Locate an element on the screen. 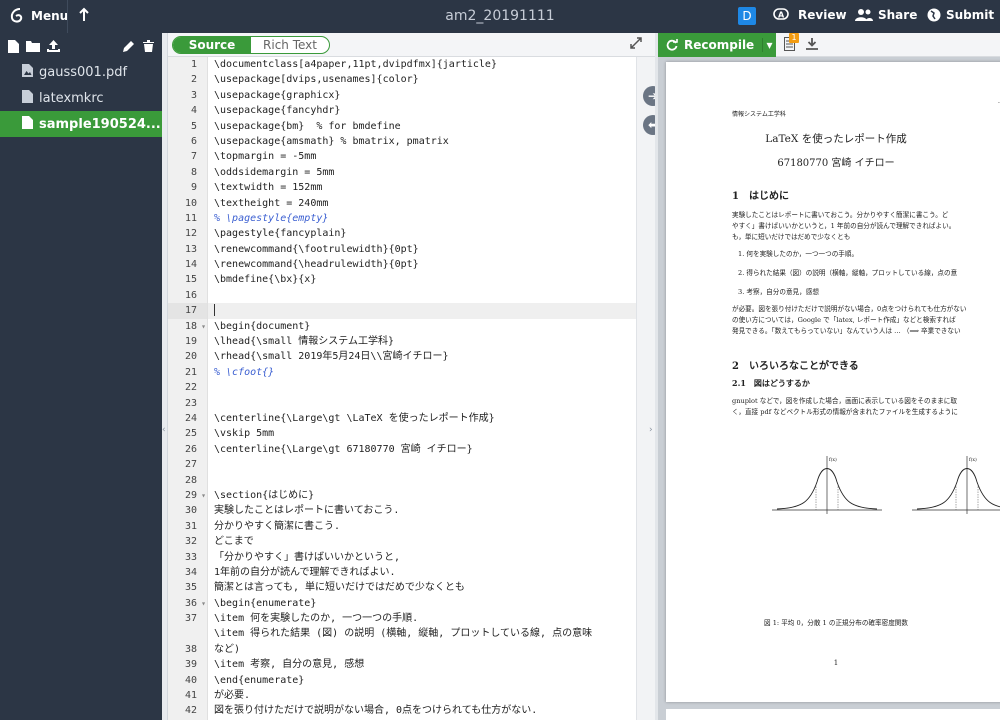 The image size is (1000, 720). line-number: 6 is located at coordinates (193, 141).